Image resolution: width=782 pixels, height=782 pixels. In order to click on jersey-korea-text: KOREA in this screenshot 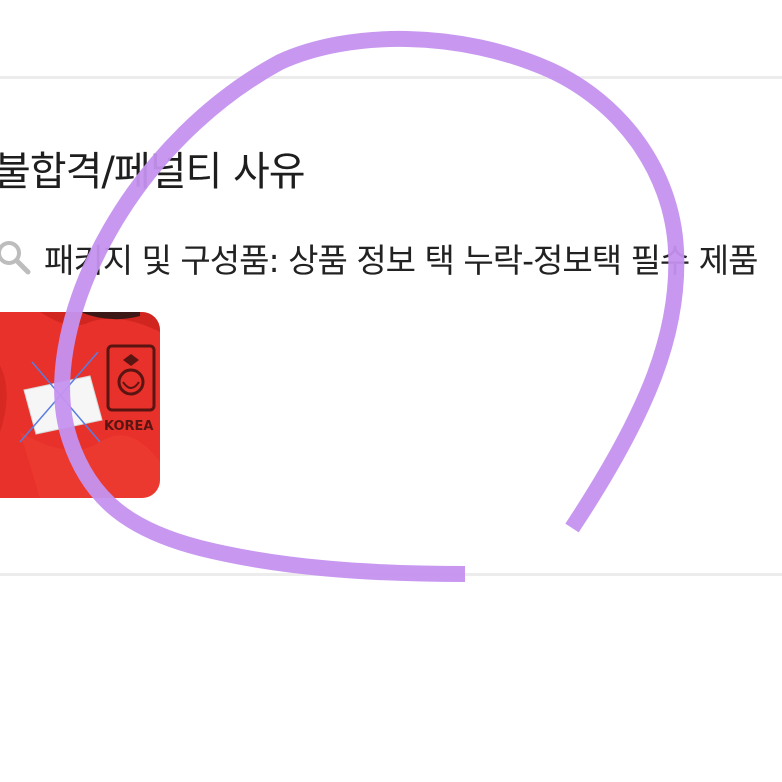, I will do `click(129, 426)`.